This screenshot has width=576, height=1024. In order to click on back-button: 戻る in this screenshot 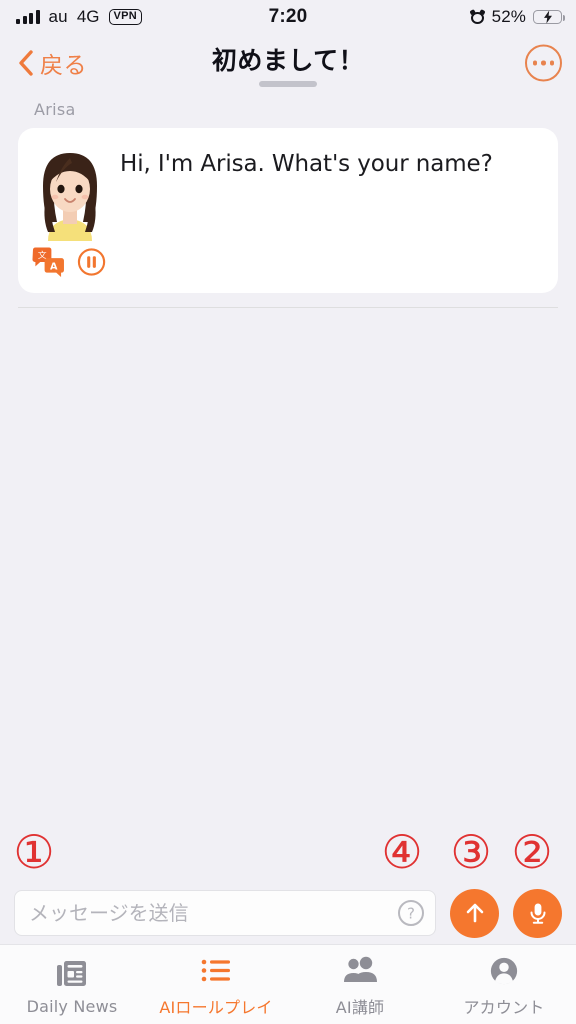, I will do `click(52, 63)`.